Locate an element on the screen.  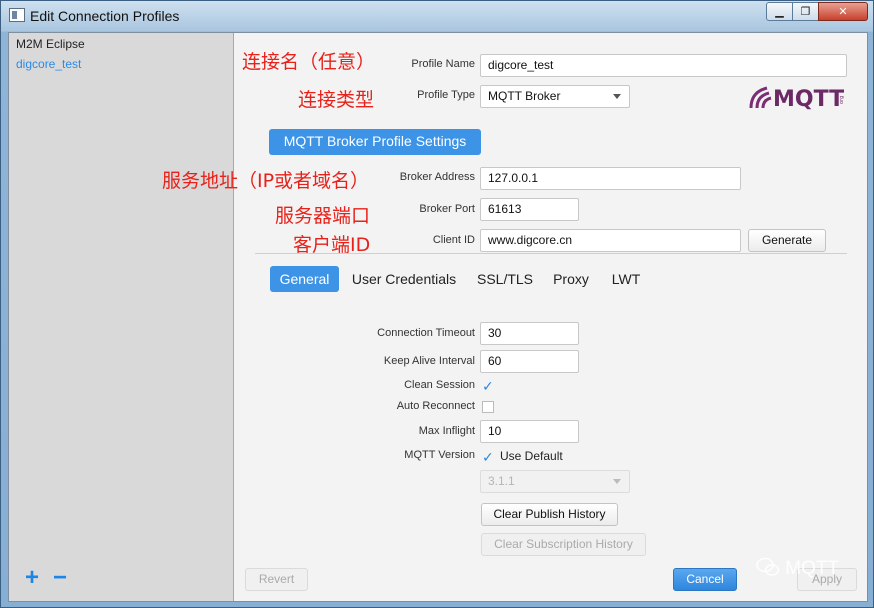
max-inflight-label: Max Inflight is located at coordinates (446, 431).